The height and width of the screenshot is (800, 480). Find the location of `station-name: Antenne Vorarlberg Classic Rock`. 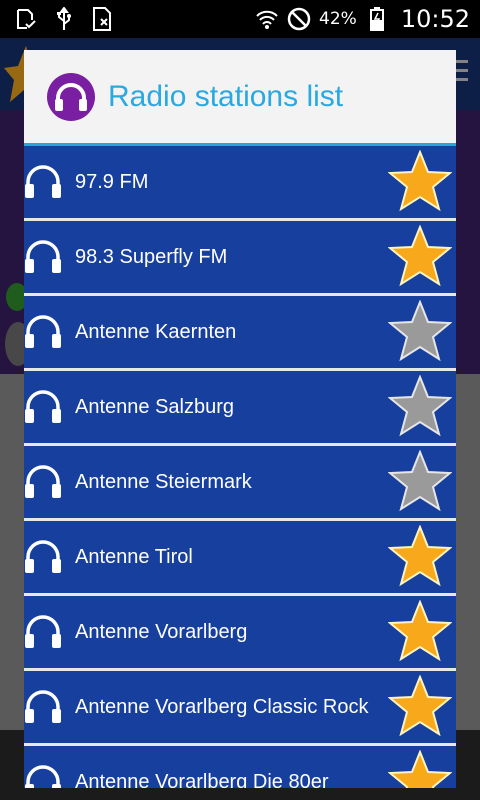

station-name: Antenne Vorarlberg Classic Rock is located at coordinates (222, 706).